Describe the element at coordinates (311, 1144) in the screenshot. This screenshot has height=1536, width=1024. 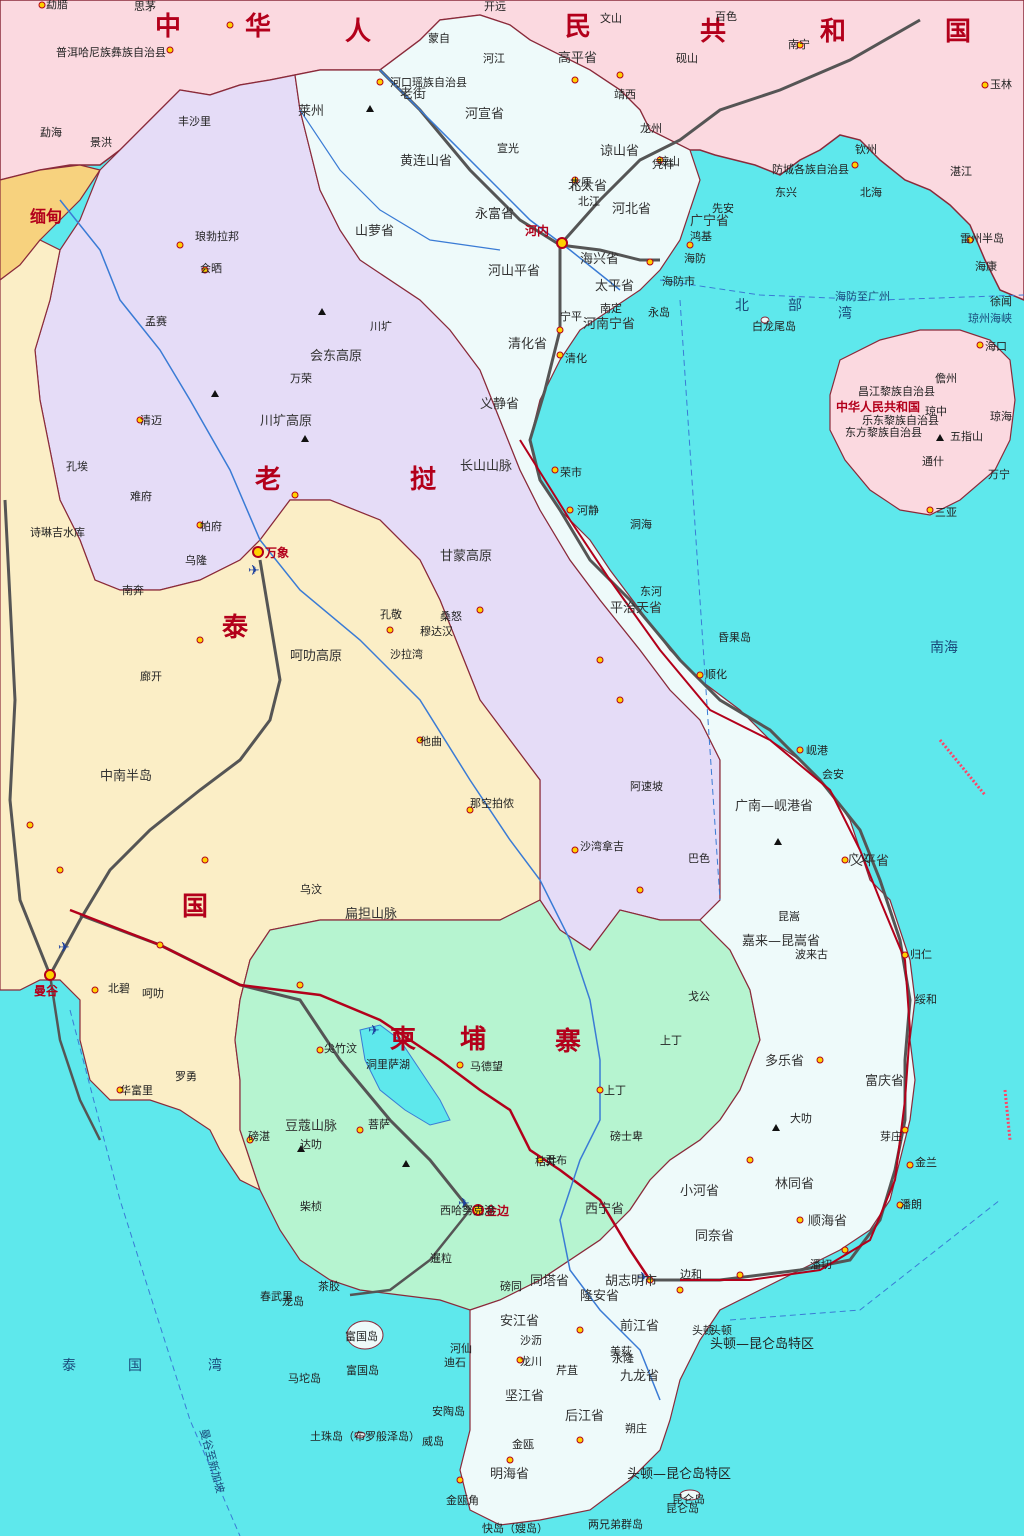
I see `svg-text: 达叻` at that location.